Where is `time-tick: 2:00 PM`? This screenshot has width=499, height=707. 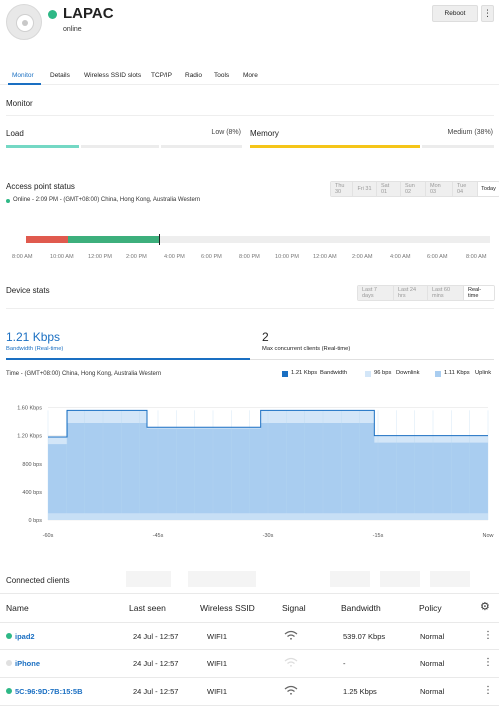 time-tick: 2:00 PM is located at coordinates (136, 257).